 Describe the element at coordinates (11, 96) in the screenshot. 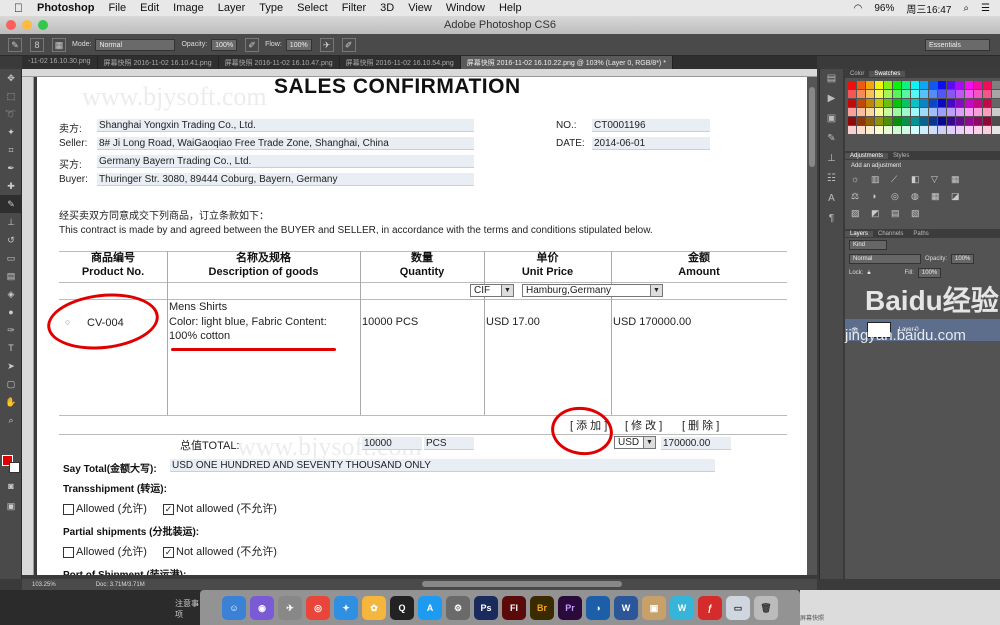

I see `marquee-tool-icon: ⬚` at that location.